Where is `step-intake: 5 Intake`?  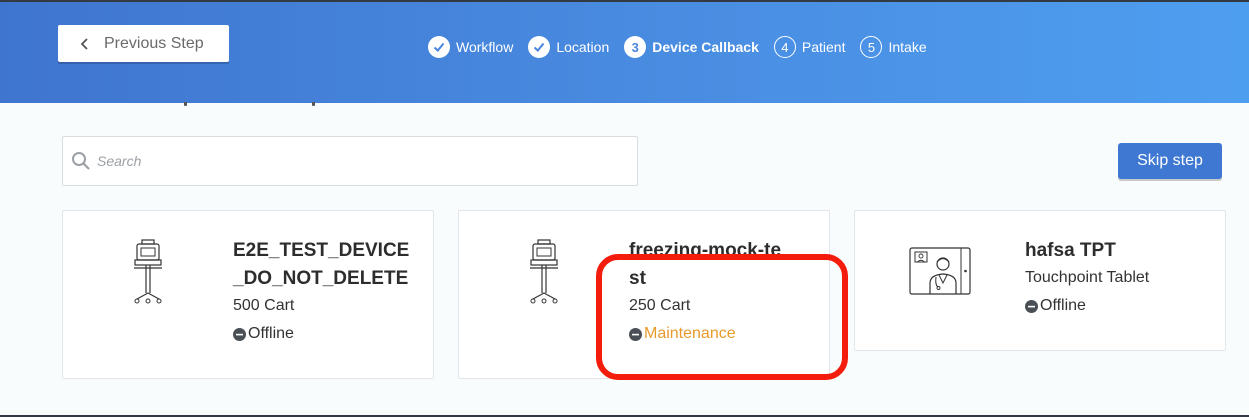
step-intake: 5 Intake is located at coordinates (893, 47).